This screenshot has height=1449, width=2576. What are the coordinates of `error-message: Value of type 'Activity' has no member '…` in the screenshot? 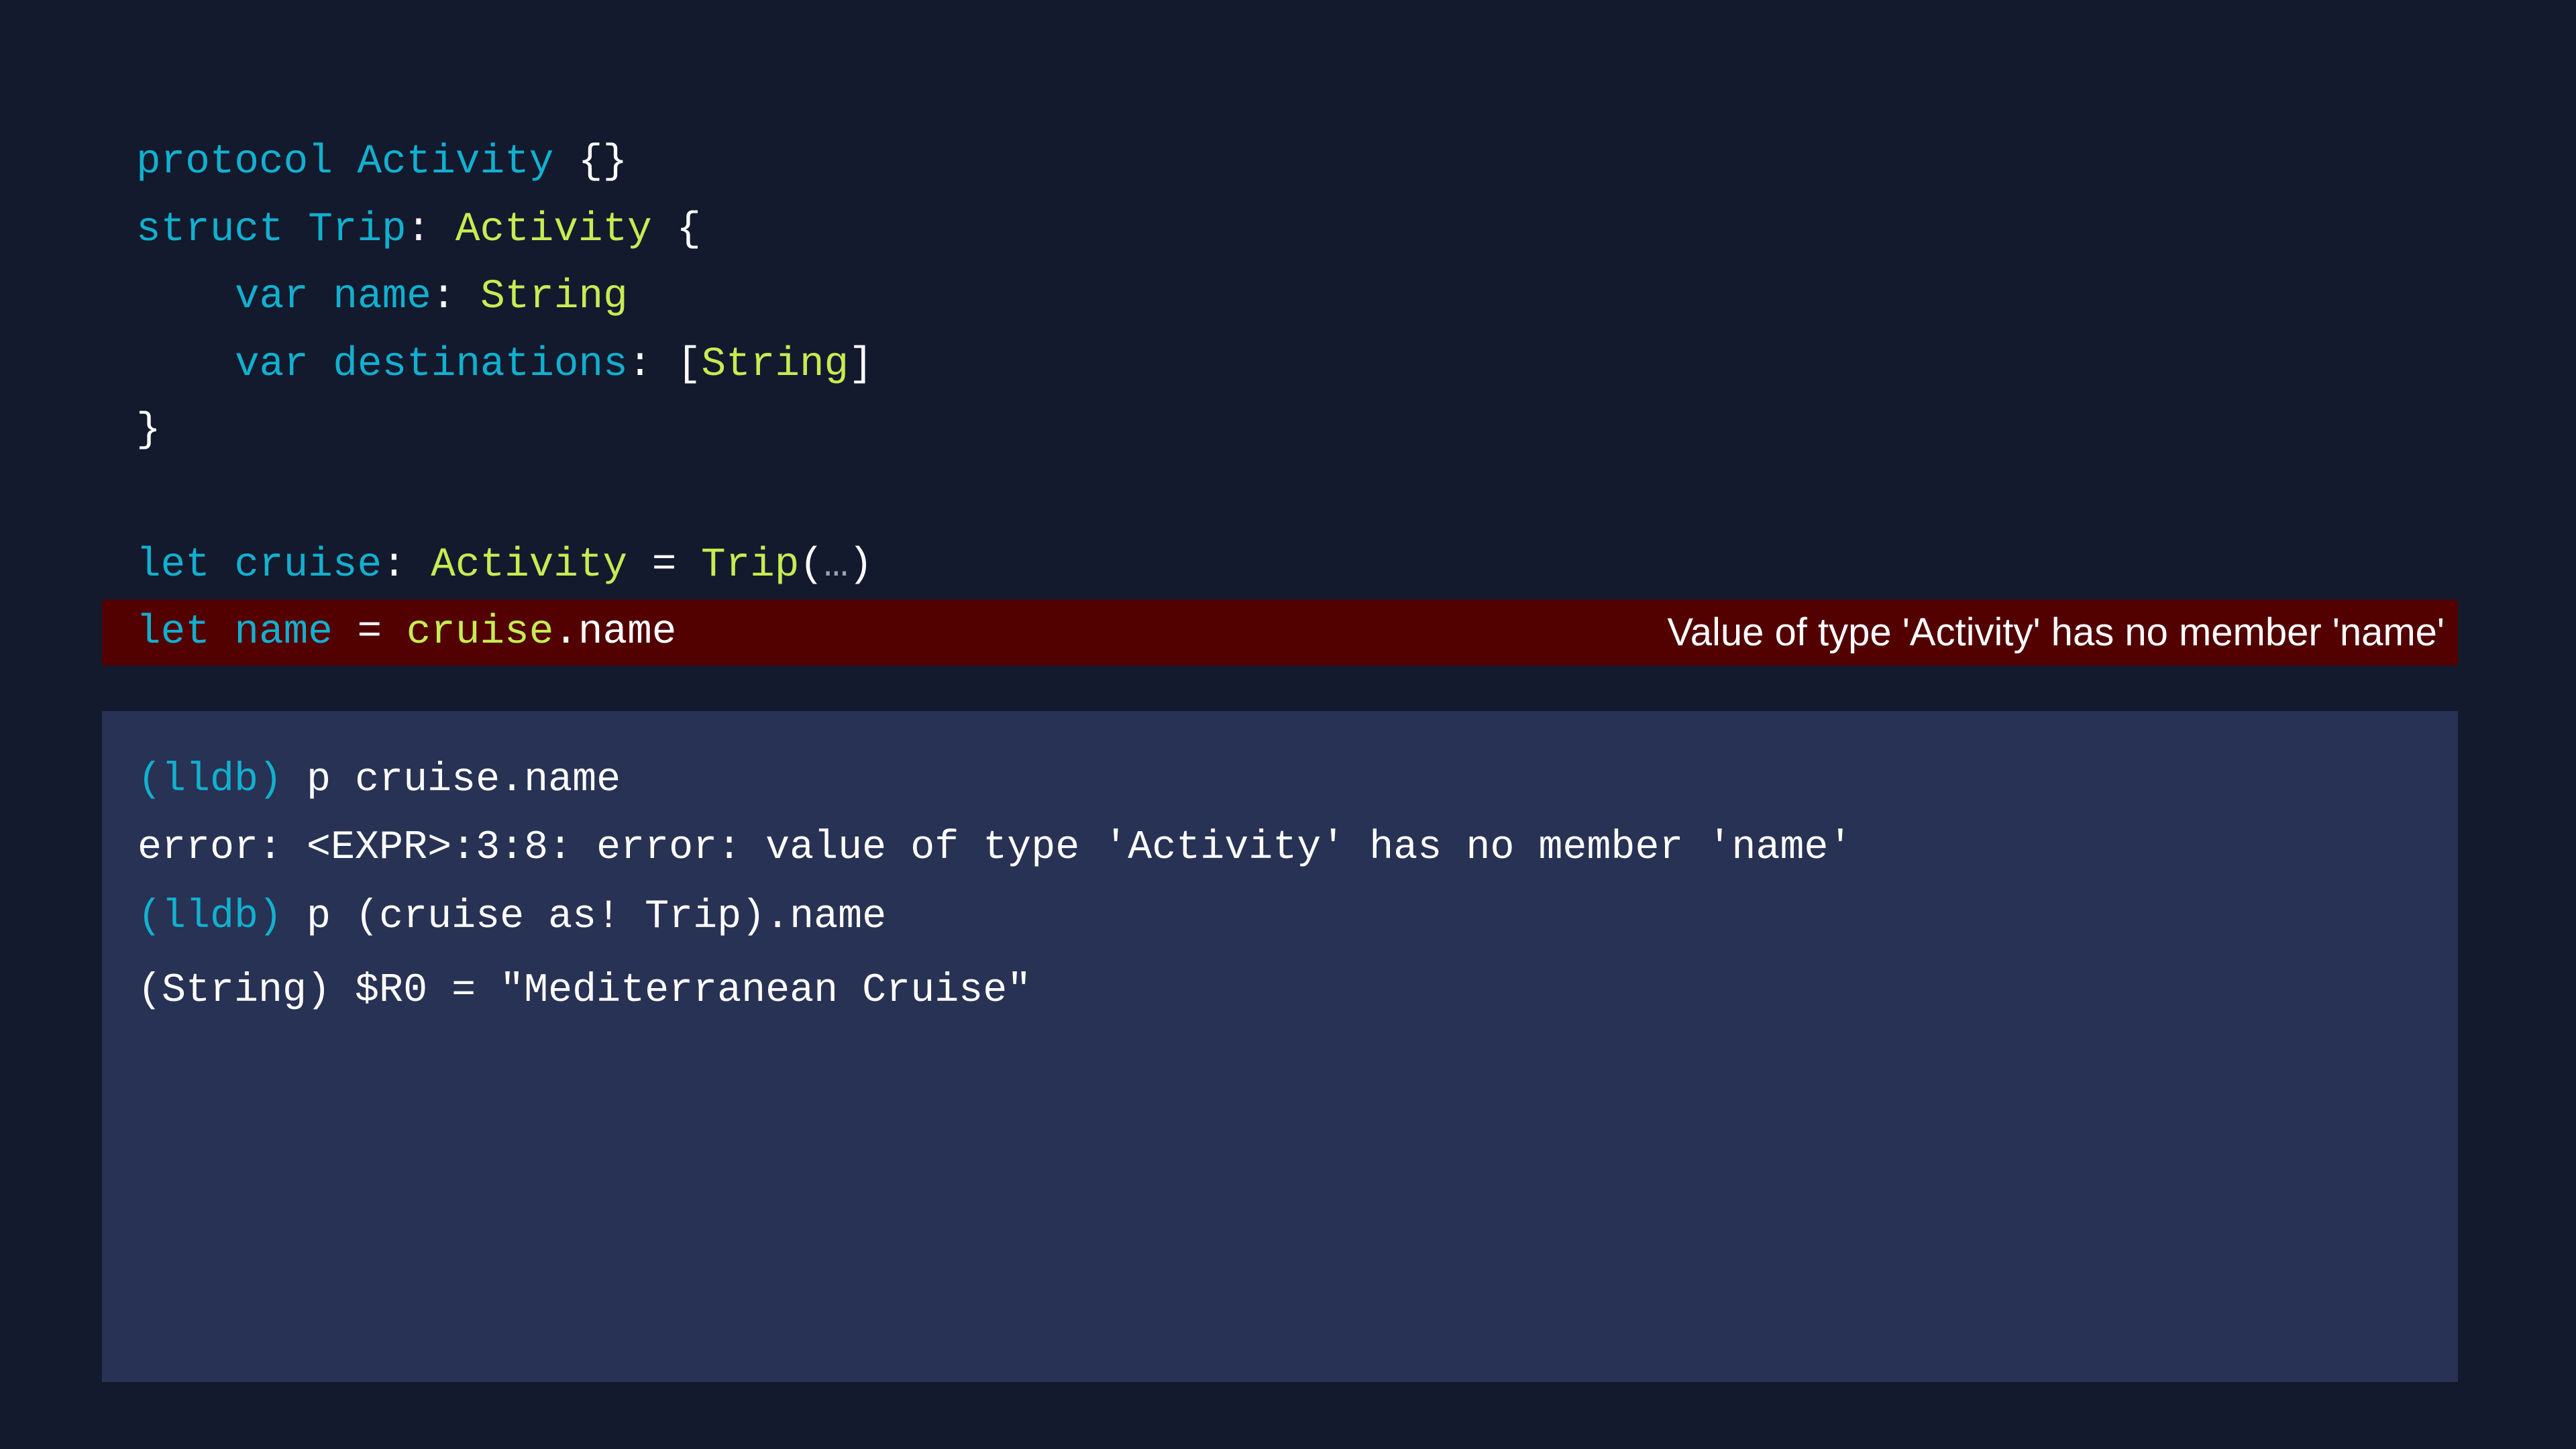 It's located at (2056, 632).